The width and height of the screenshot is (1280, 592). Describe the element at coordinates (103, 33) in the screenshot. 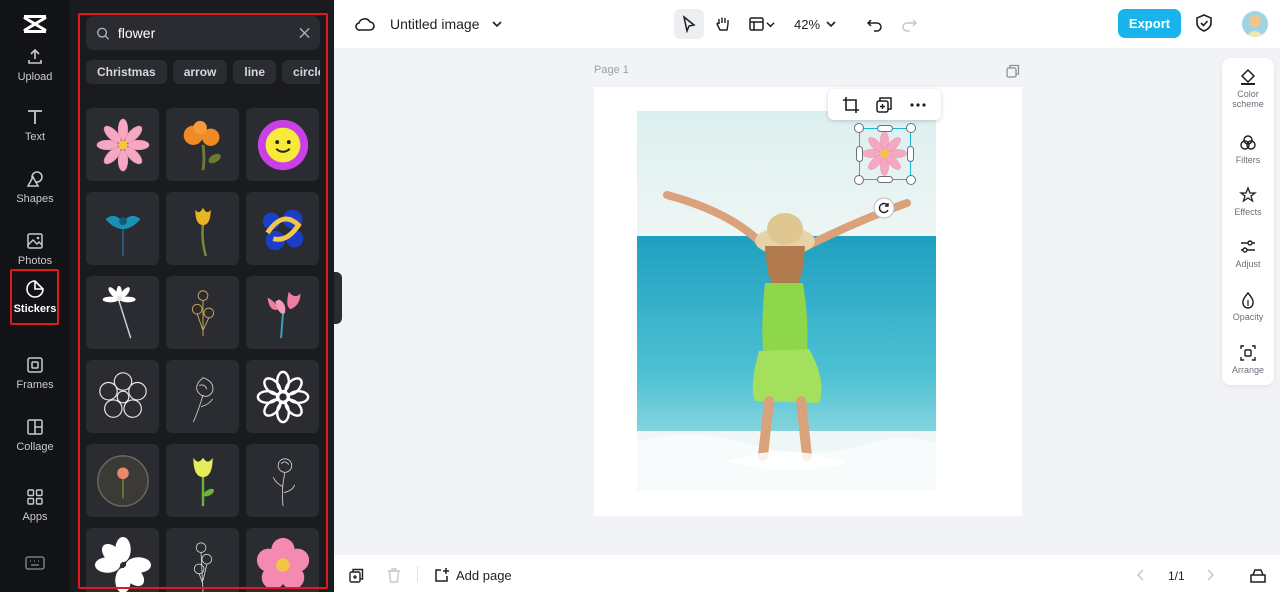

I see `search-icon` at that location.